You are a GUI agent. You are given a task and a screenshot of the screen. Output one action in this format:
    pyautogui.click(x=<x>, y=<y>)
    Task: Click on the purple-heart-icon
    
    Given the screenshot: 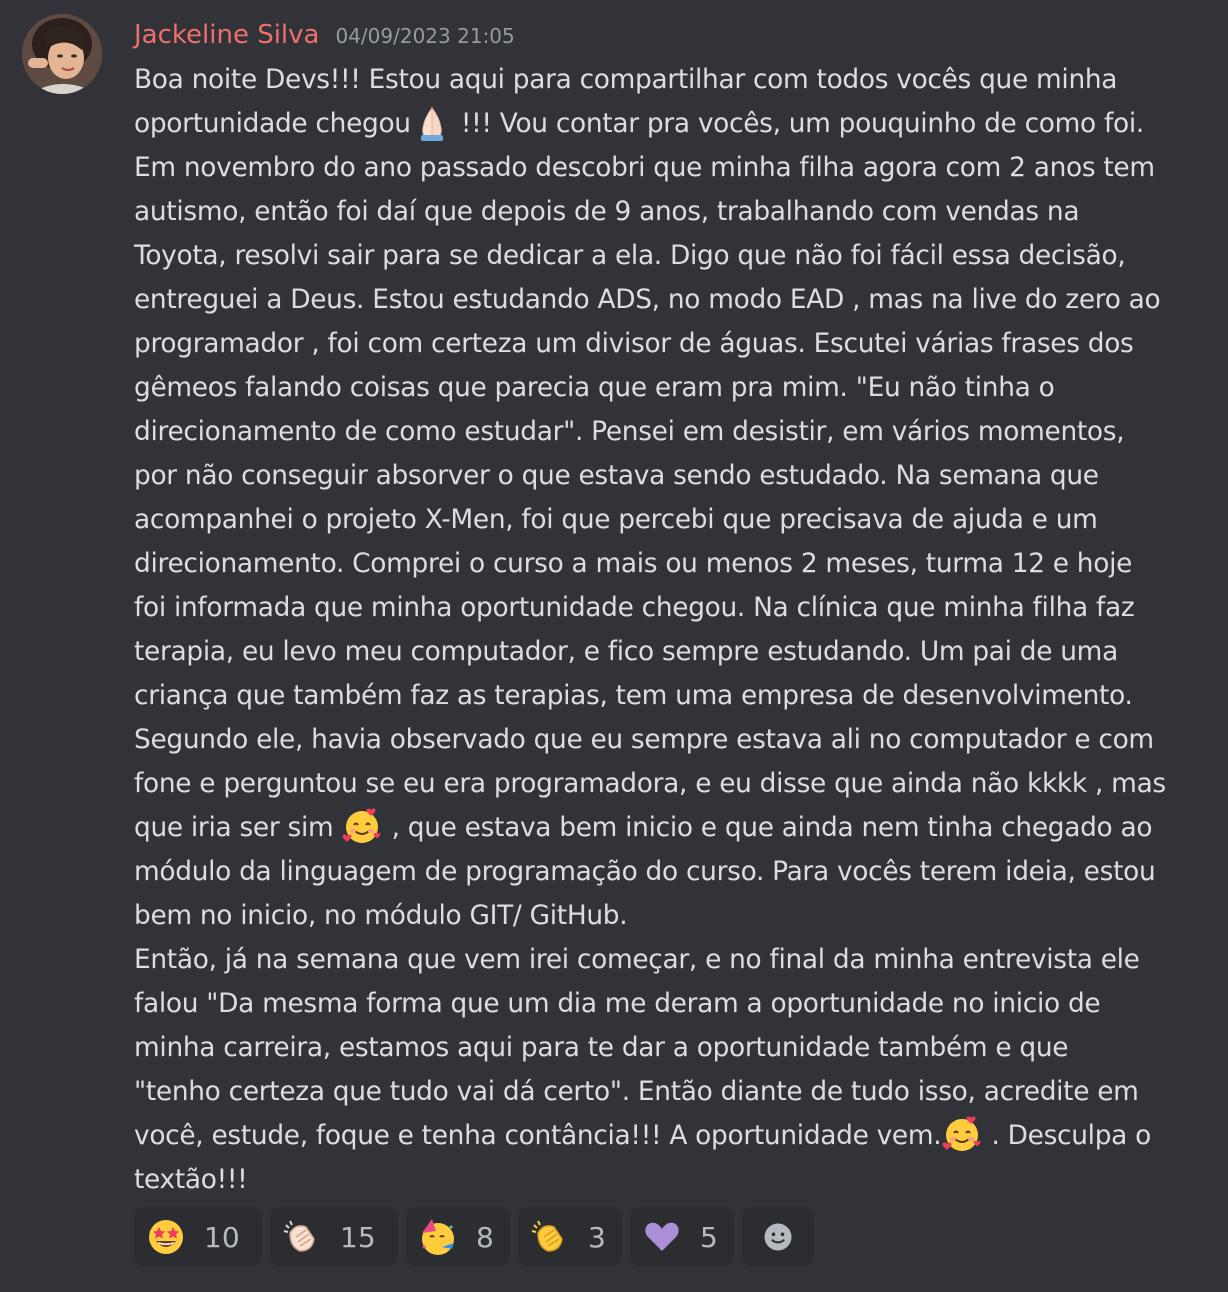 What is the action you would take?
    pyautogui.click(x=662, y=1237)
    